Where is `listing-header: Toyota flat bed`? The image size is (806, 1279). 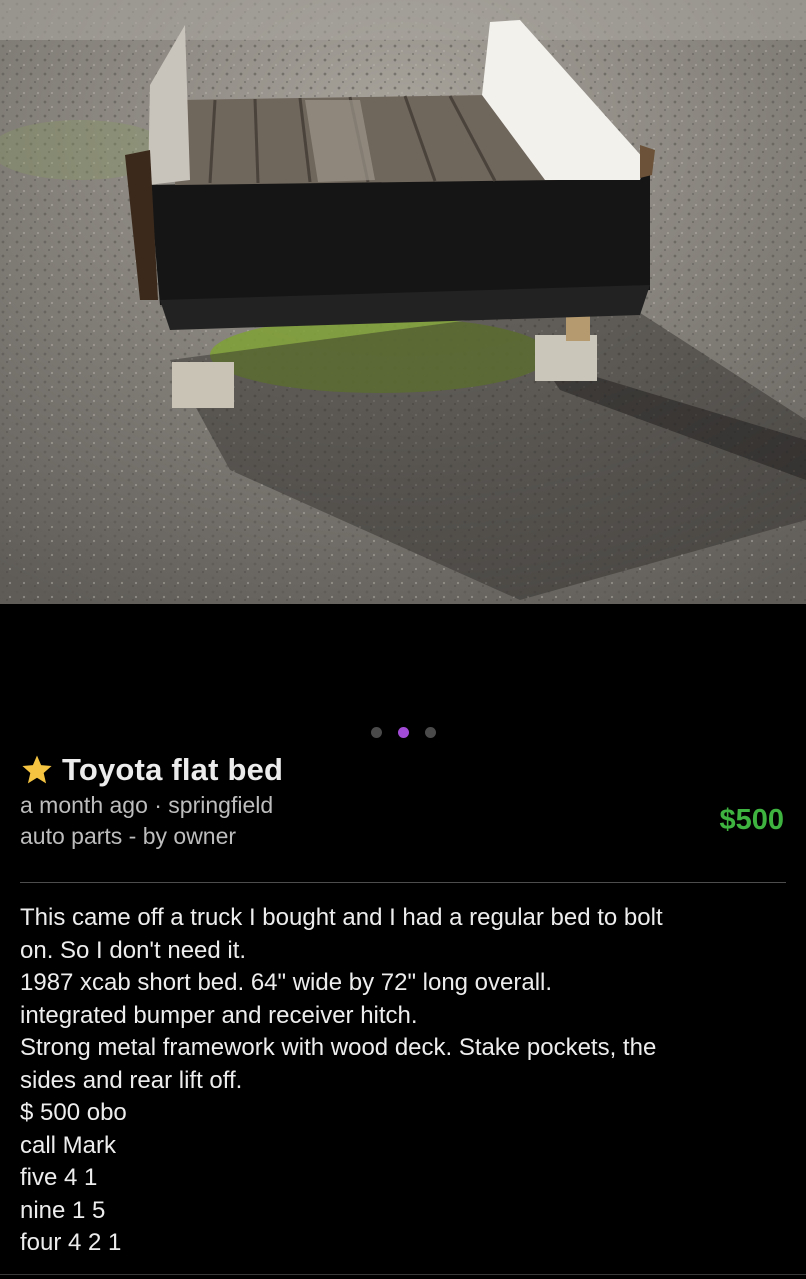
listing-header: Toyota flat bed is located at coordinates (151, 770).